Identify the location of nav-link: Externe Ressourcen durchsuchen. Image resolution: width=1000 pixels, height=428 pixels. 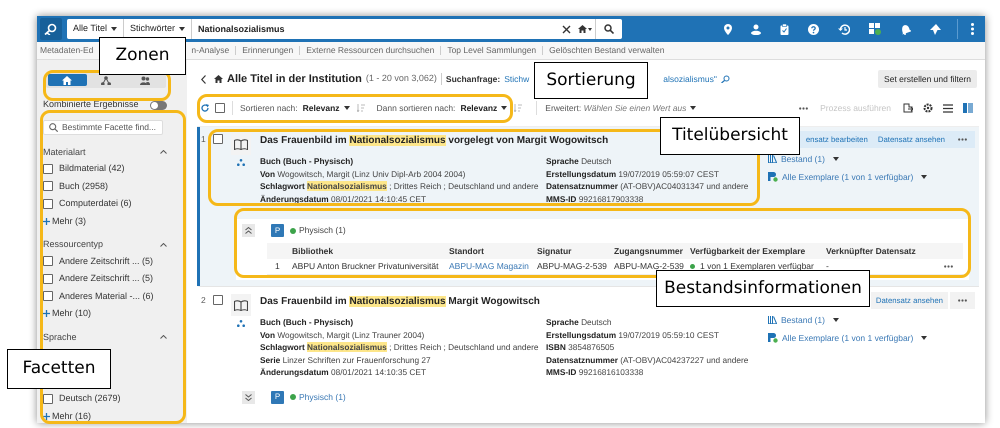
(370, 50).